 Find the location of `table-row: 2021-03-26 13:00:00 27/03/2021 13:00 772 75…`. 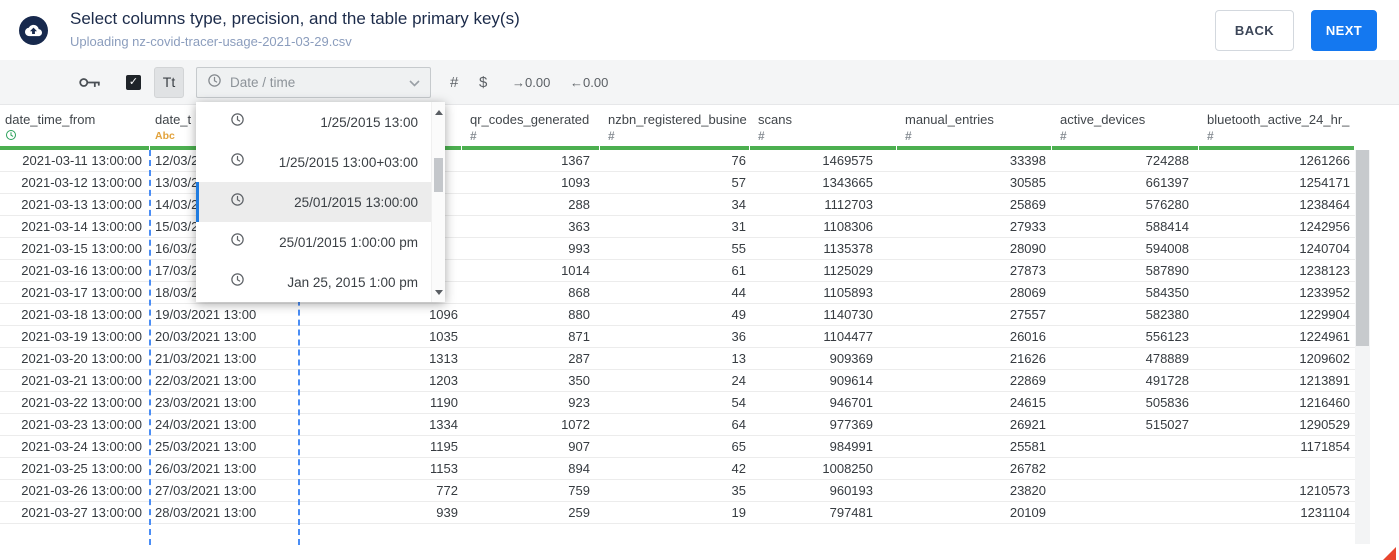

table-row: 2021-03-26 13:00:00 27/03/2021 13:00 772 75… is located at coordinates (677, 491).